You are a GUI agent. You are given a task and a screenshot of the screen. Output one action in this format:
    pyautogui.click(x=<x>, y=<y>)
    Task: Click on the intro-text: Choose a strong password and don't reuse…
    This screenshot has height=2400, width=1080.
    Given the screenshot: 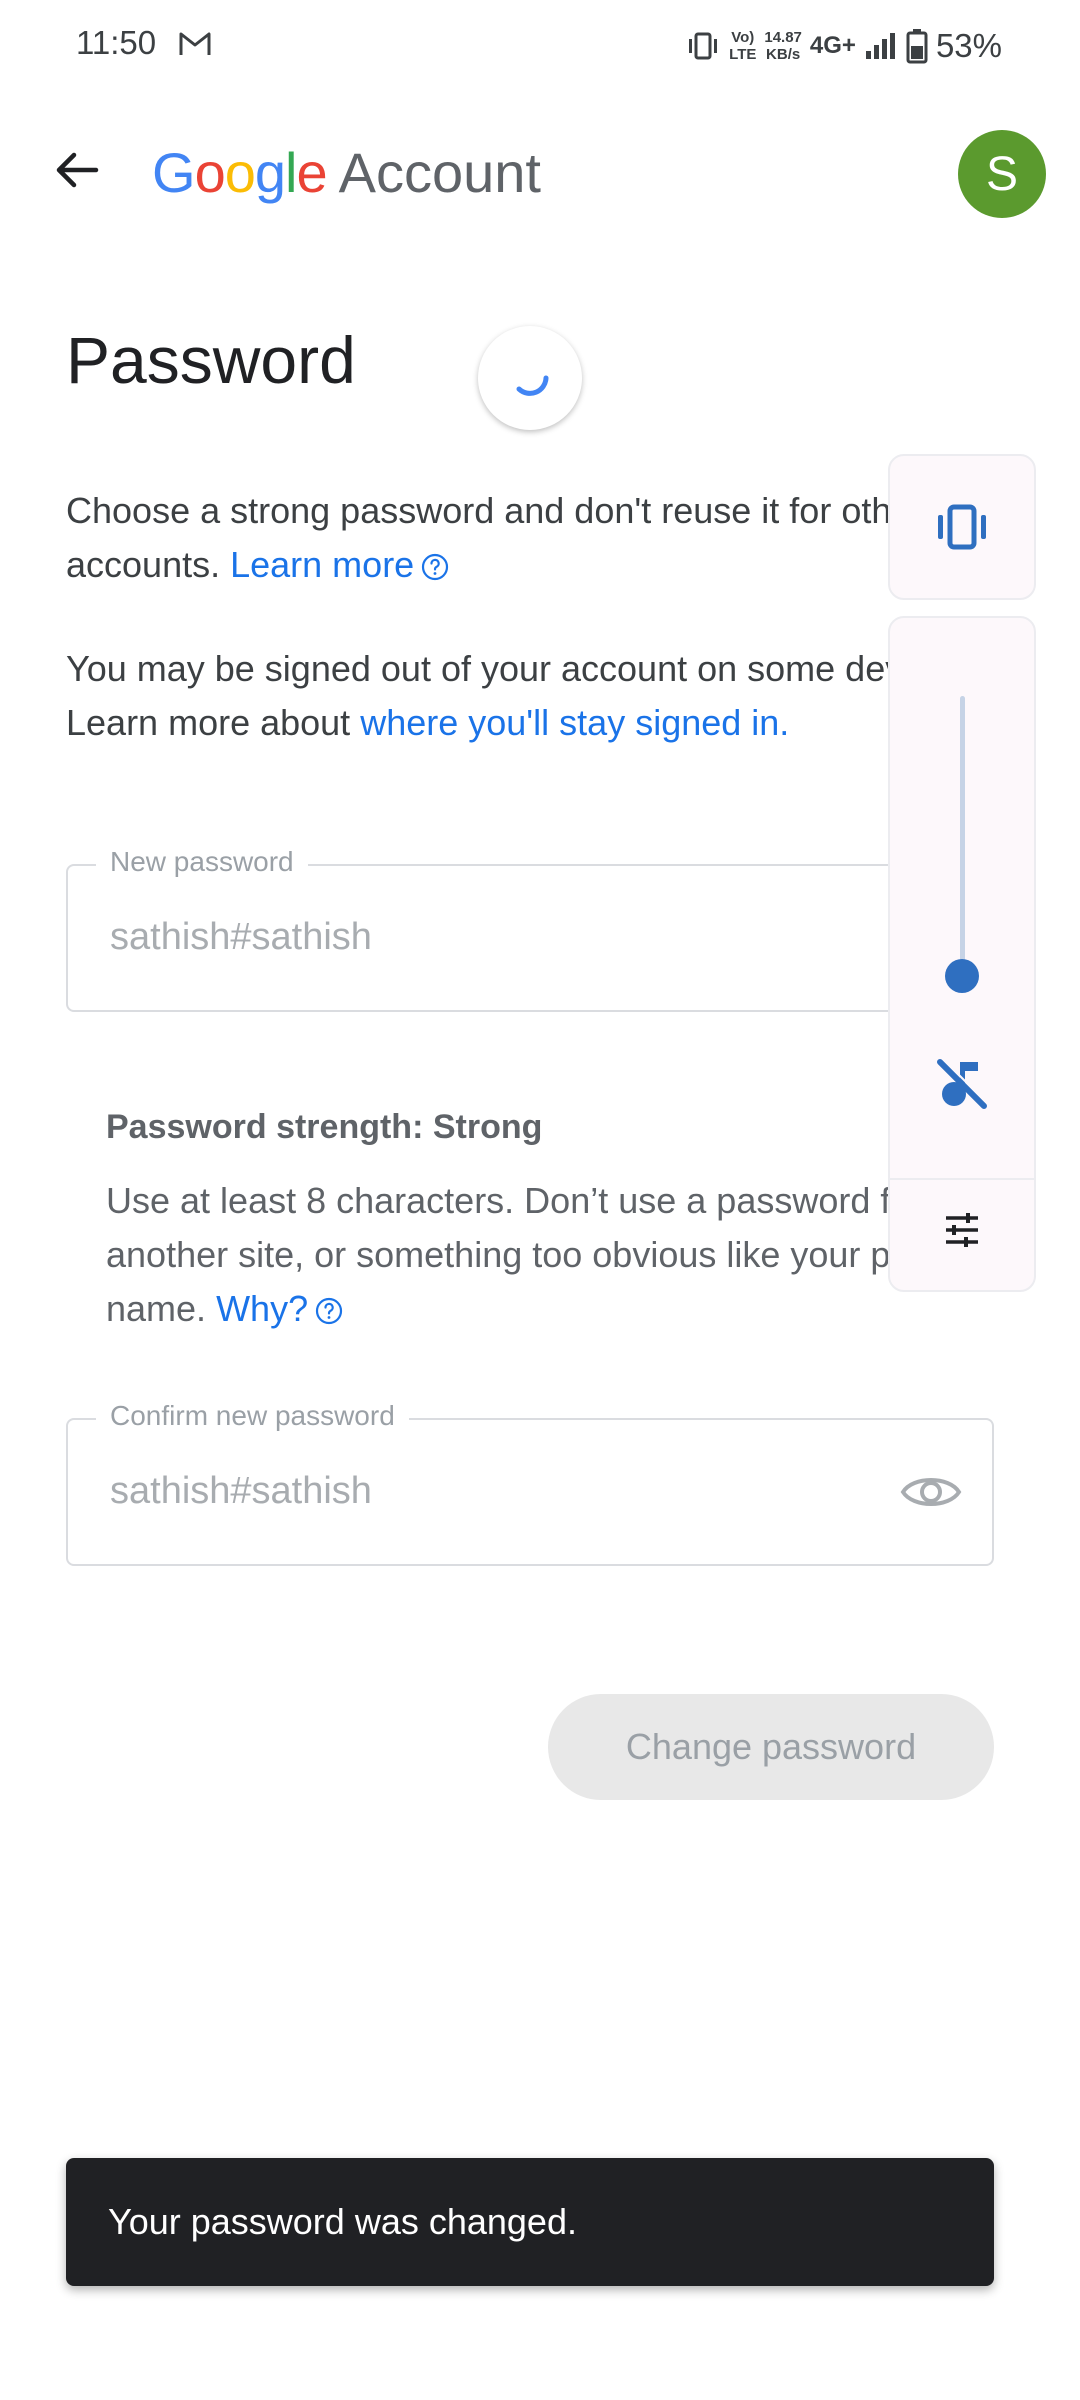 What is the action you would take?
    pyautogui.click(x=495, y=537)
    